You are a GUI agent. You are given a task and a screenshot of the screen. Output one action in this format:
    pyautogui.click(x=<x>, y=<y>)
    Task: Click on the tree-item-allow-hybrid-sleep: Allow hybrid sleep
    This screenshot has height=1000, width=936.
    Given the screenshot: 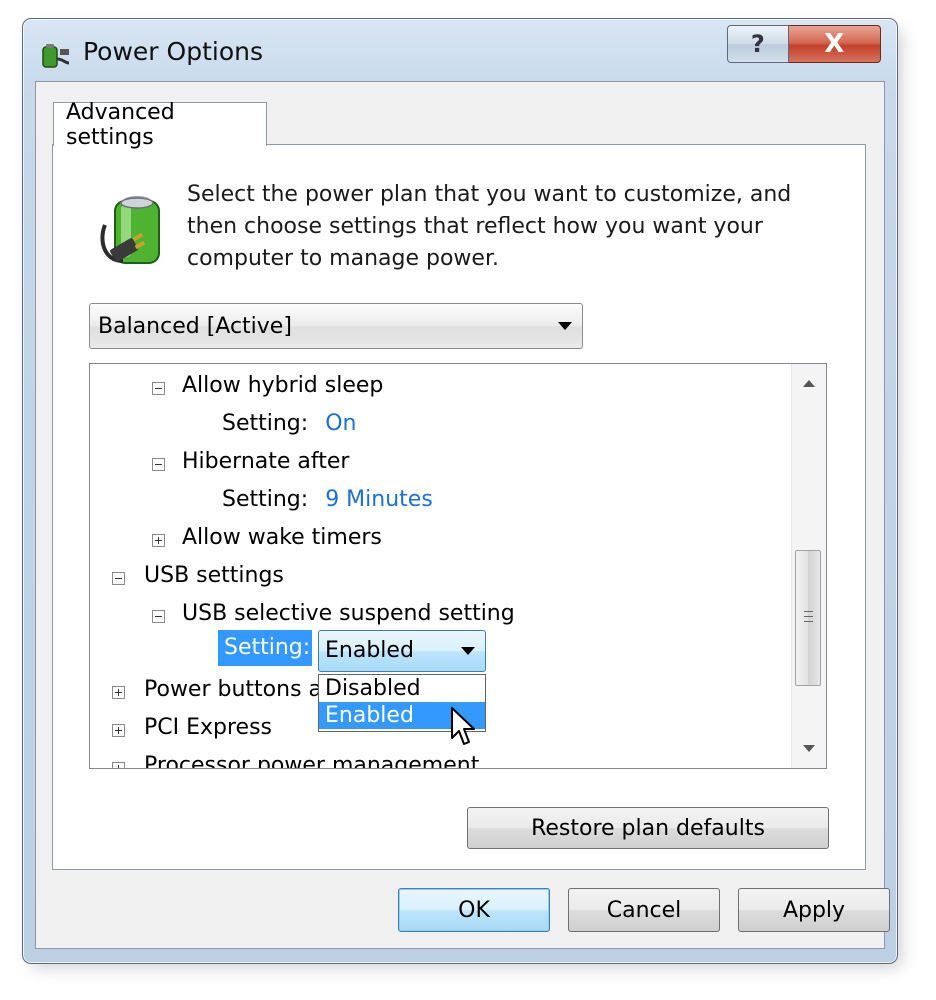 What is the action you would take?
    pyautogui.click(x=282, y=386)
    